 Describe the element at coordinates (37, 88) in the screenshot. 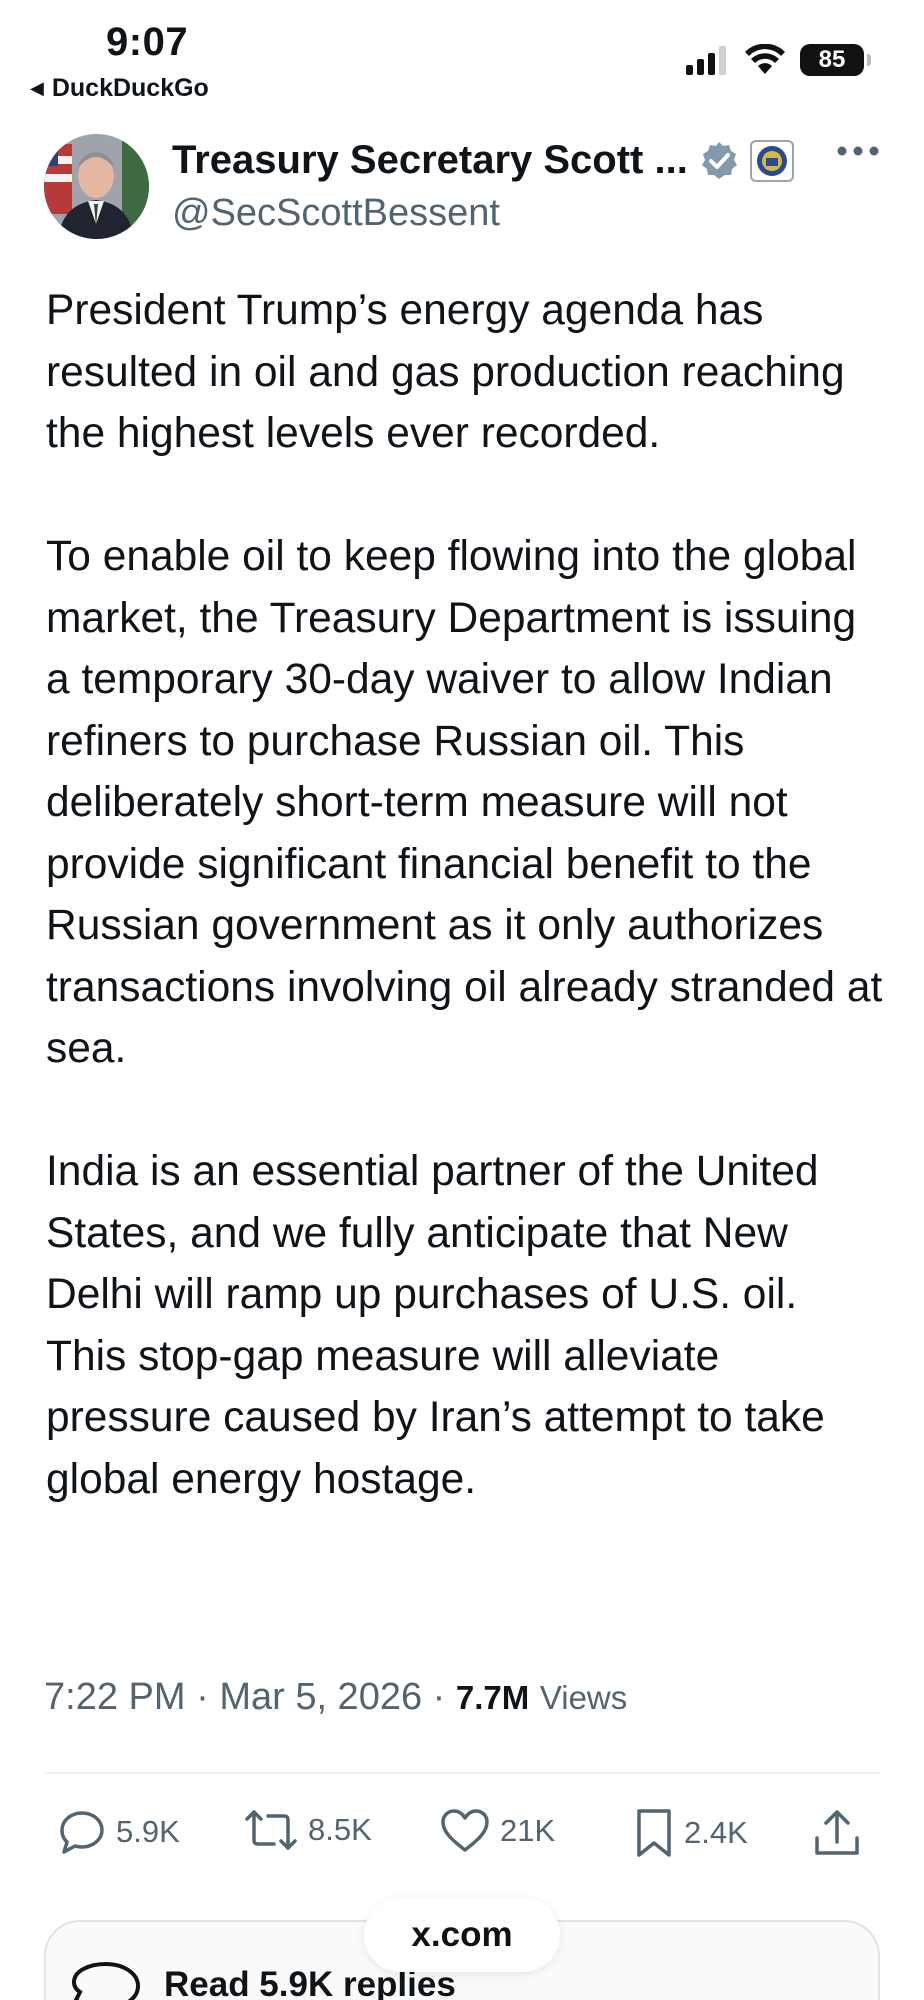

I see `back-triangle-icon: ◀` at that location.